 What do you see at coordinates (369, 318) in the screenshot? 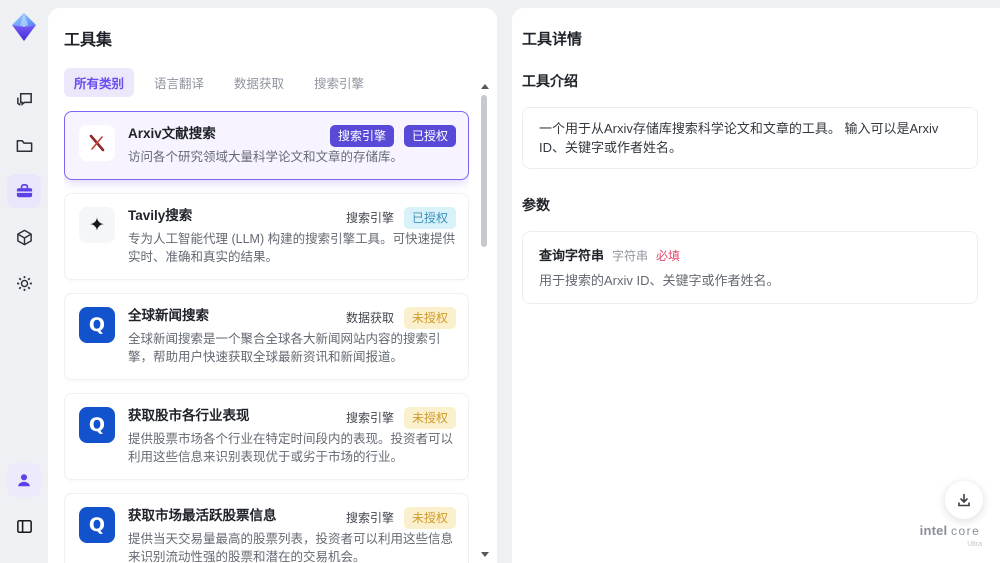
I see `category-label: 数据获取` at bounding box center [369, 318].